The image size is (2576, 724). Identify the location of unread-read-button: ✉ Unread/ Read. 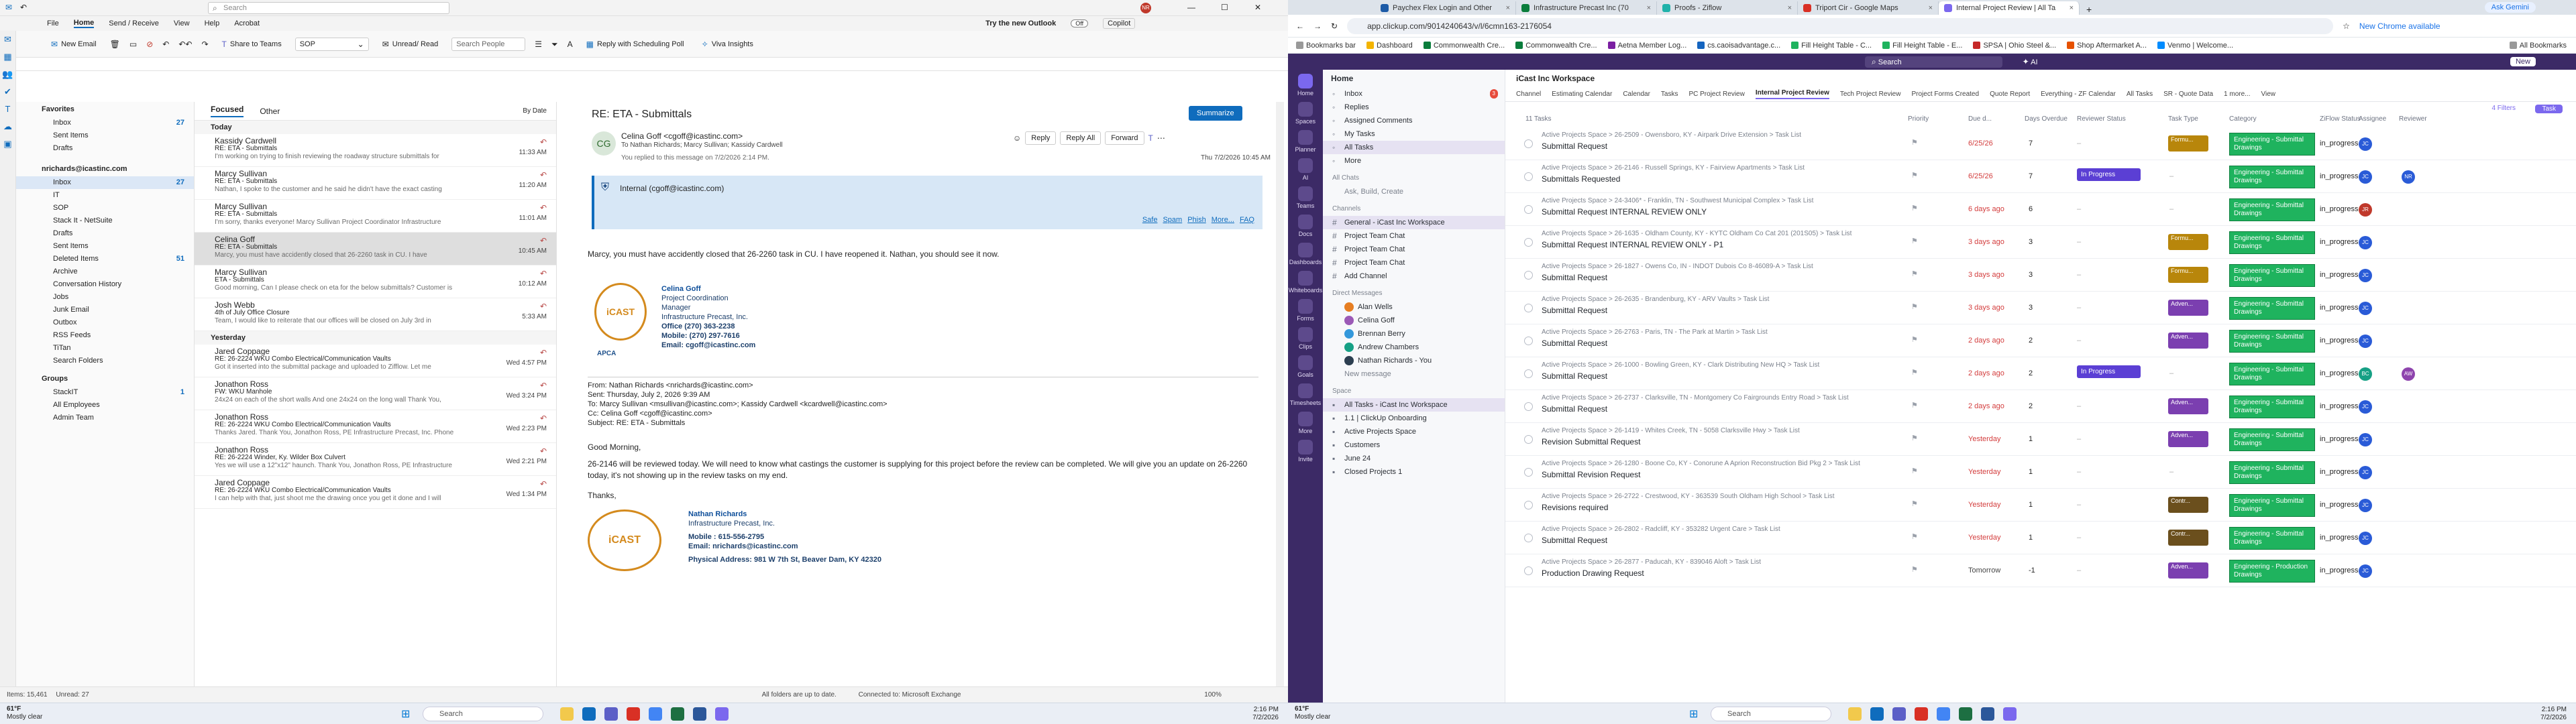
(410, 44).